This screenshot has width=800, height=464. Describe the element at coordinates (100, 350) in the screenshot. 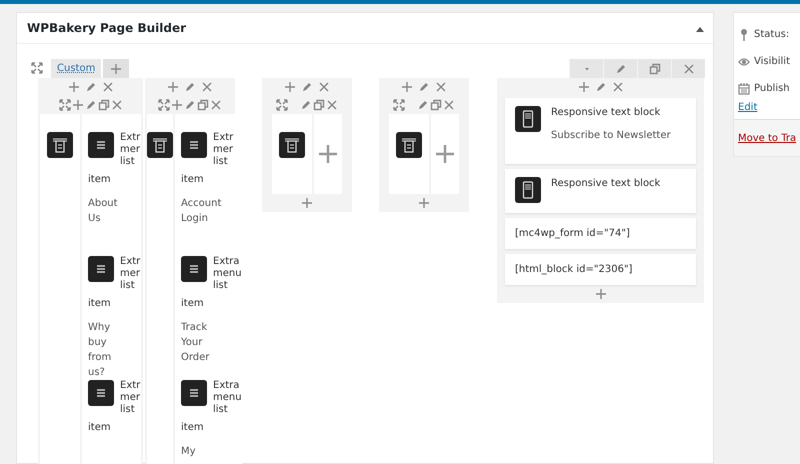

I see `element-text: Why buy from us?` at that location.